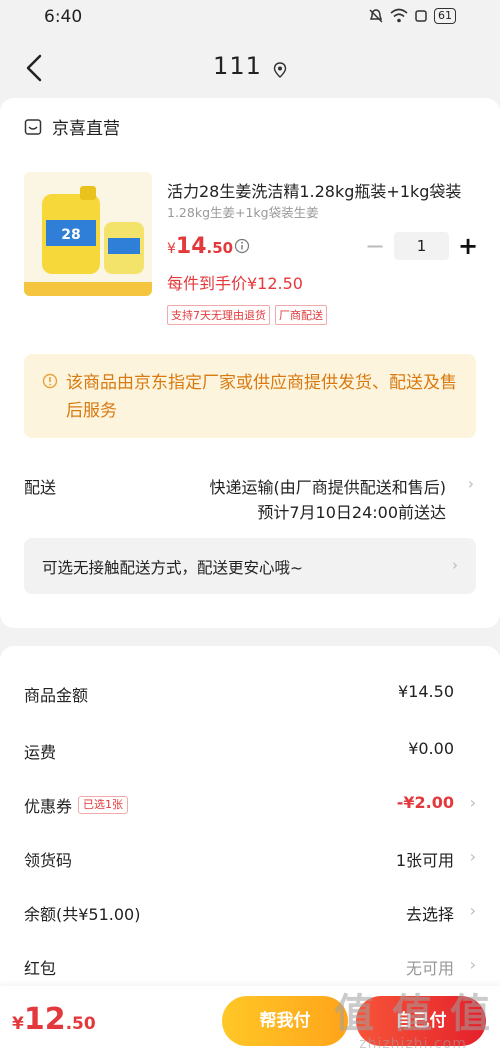  Describe the element at coordinates (431, 748) in the screenshot. I see `freight-value: ¥0.00` at that location.